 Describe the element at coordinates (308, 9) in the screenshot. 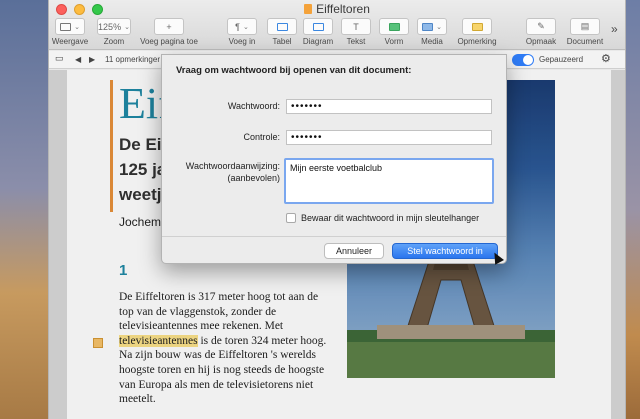

I see `pages-document-icon` at that location.